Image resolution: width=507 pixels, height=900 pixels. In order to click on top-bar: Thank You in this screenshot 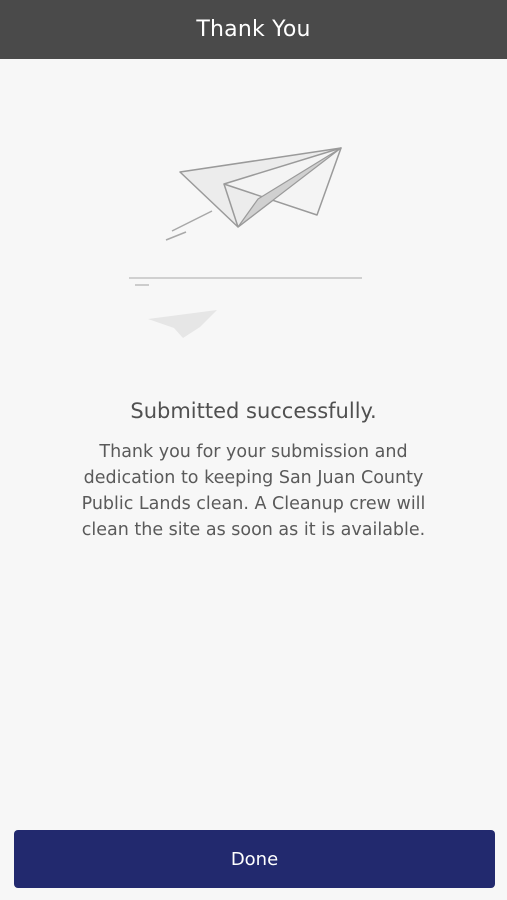, I will do `click(253, 29)`.